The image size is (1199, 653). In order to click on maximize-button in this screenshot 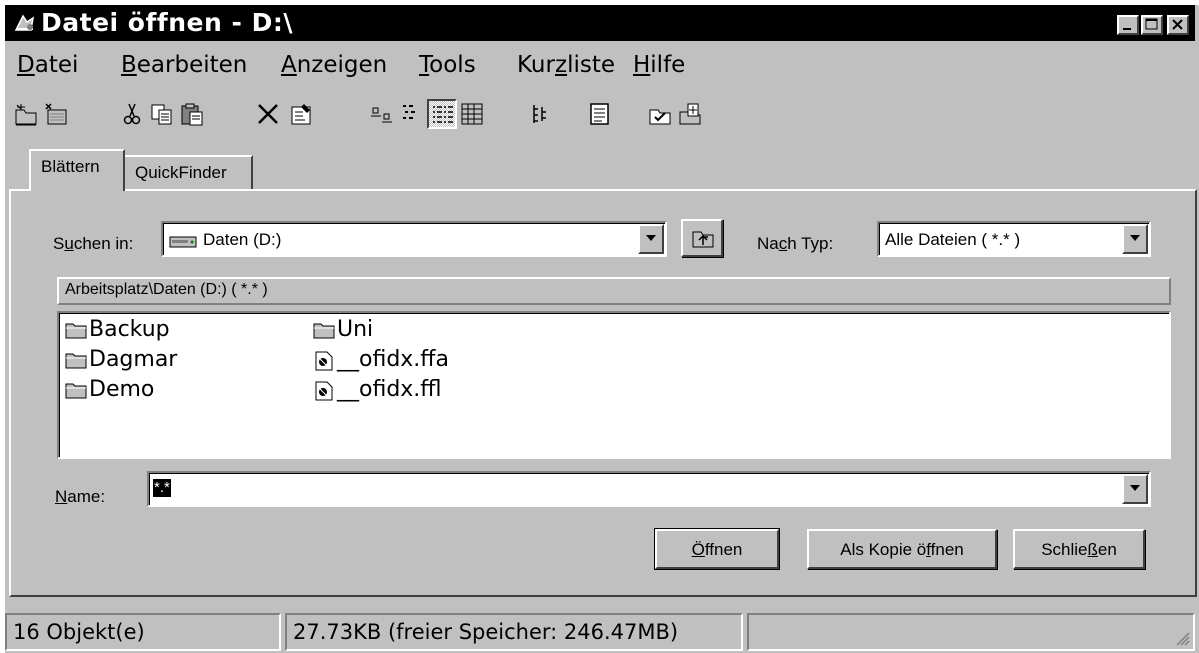, I will do `click(1152, 25)`.